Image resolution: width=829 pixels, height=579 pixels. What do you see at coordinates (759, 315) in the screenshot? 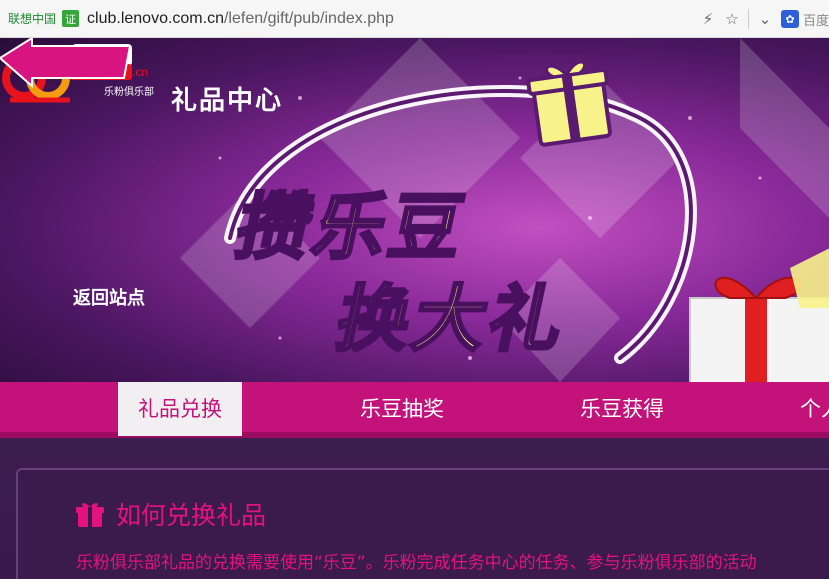
I see `red-gift-icon` at bounding box center [759, 315].